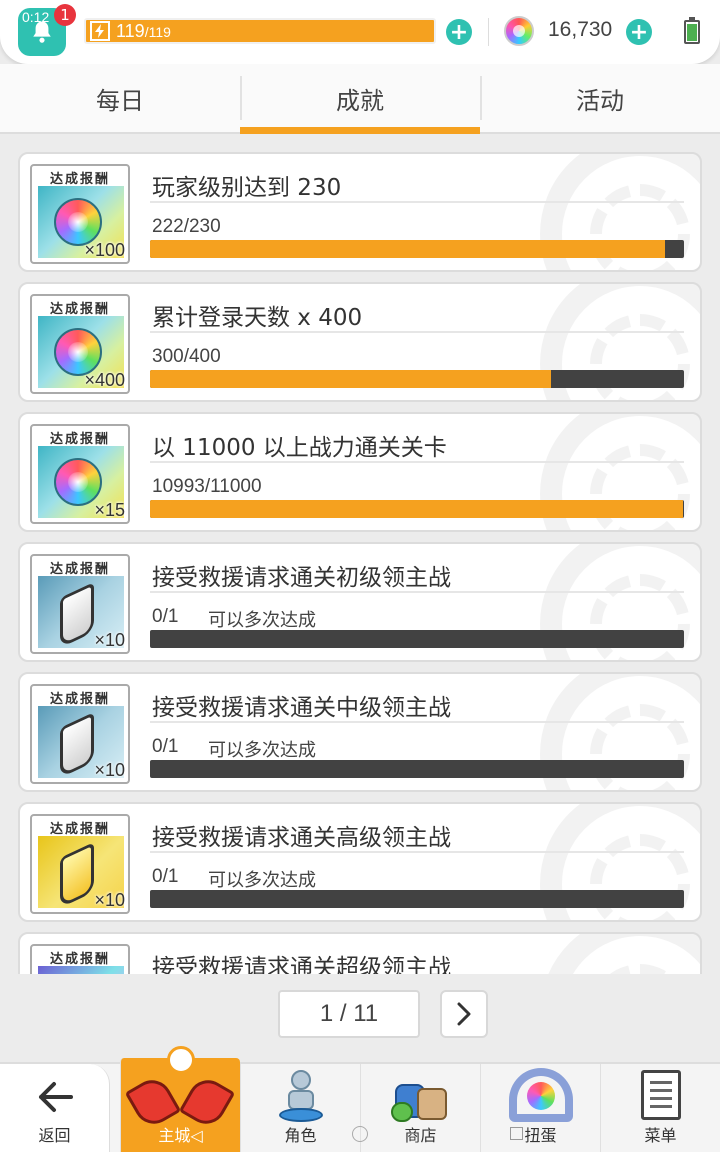 The image size is (720, 1152). I want to click on achievement-card: 达成报酬 ×10 接受救援请求通关中级领主战 0/1 可以多次达成, so click(360, 732).